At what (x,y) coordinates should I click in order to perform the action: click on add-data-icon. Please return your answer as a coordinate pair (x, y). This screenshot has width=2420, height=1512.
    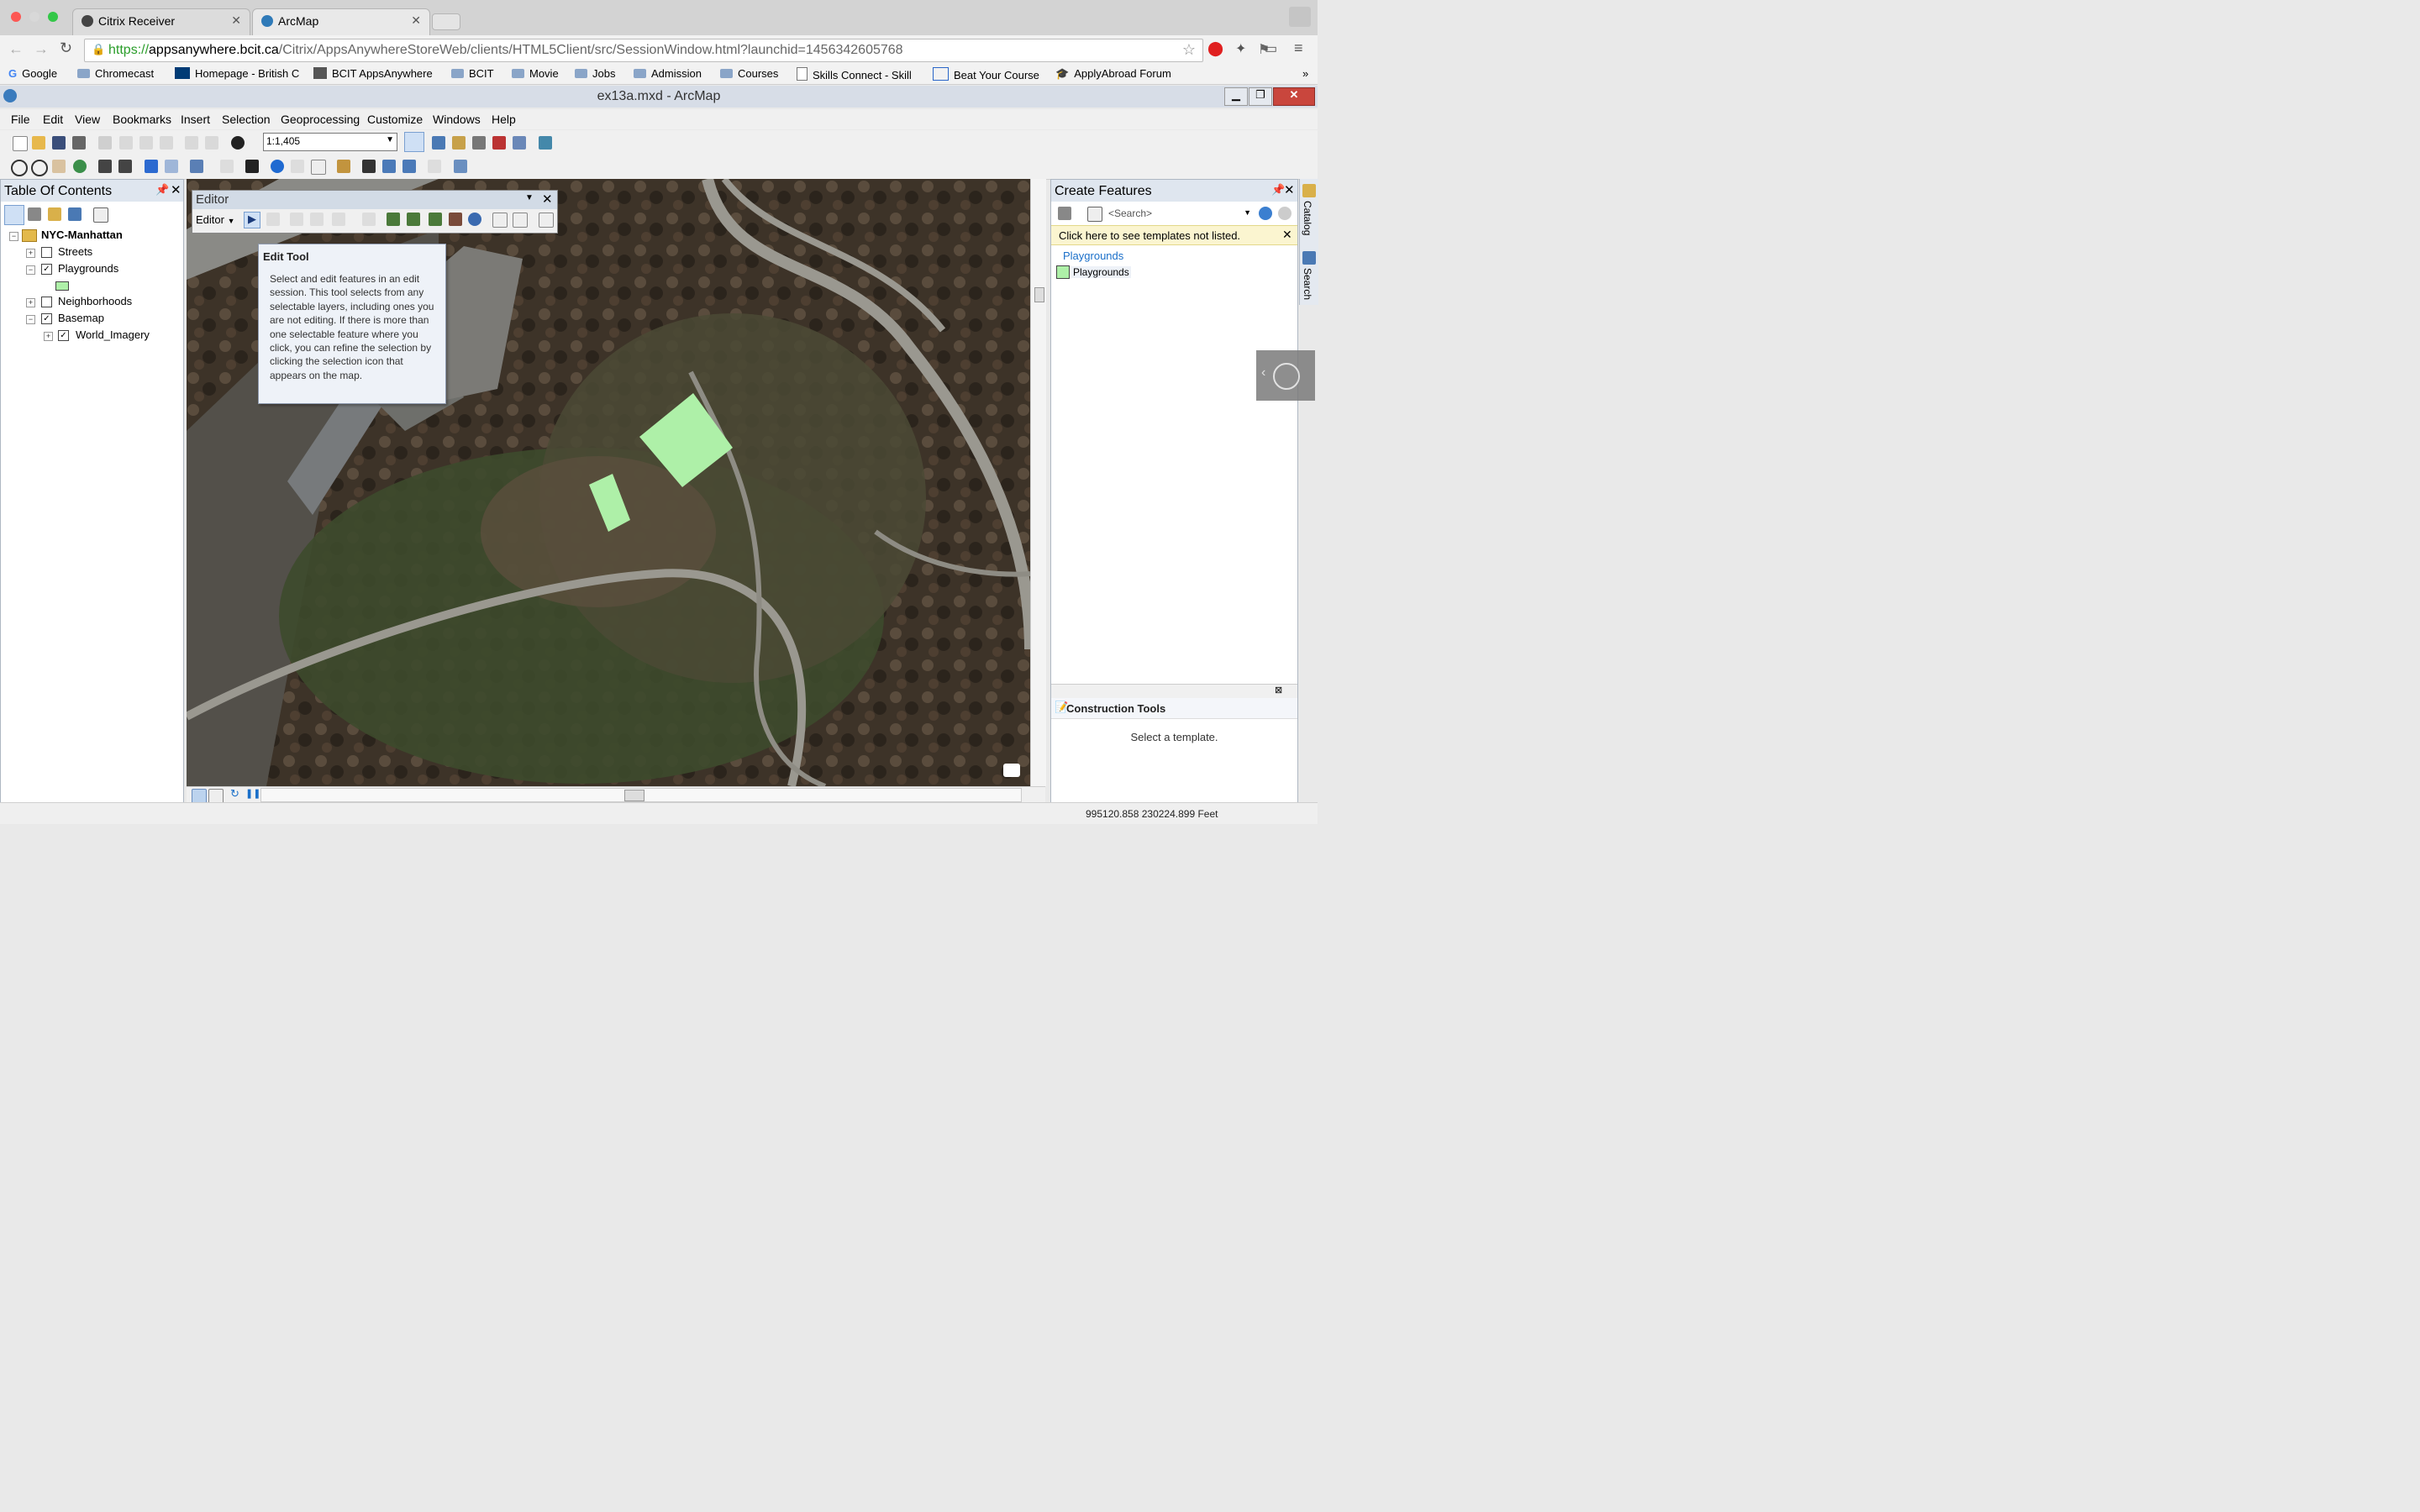
    Looking at the image, I should click on (238, 143).